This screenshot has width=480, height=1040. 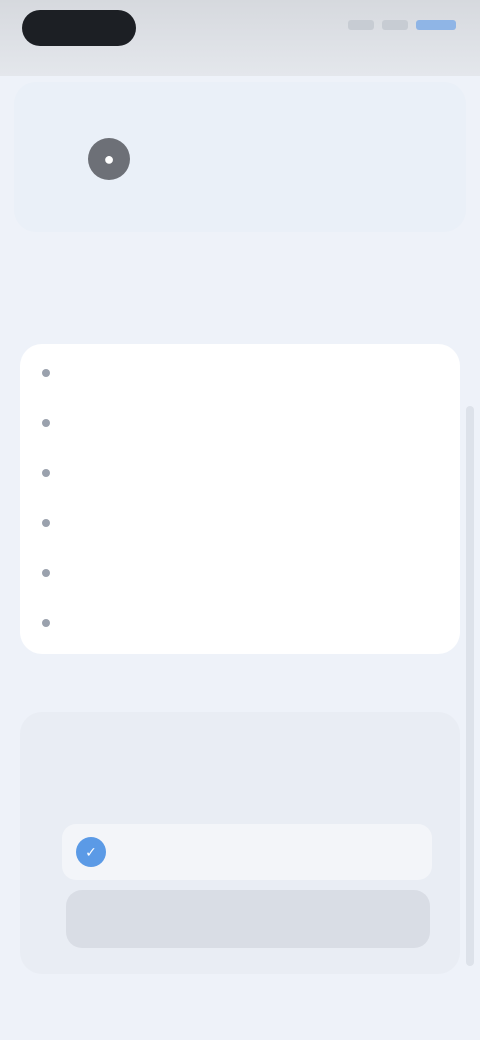 I want to click on scrollbar, so click(x=470, y=686).